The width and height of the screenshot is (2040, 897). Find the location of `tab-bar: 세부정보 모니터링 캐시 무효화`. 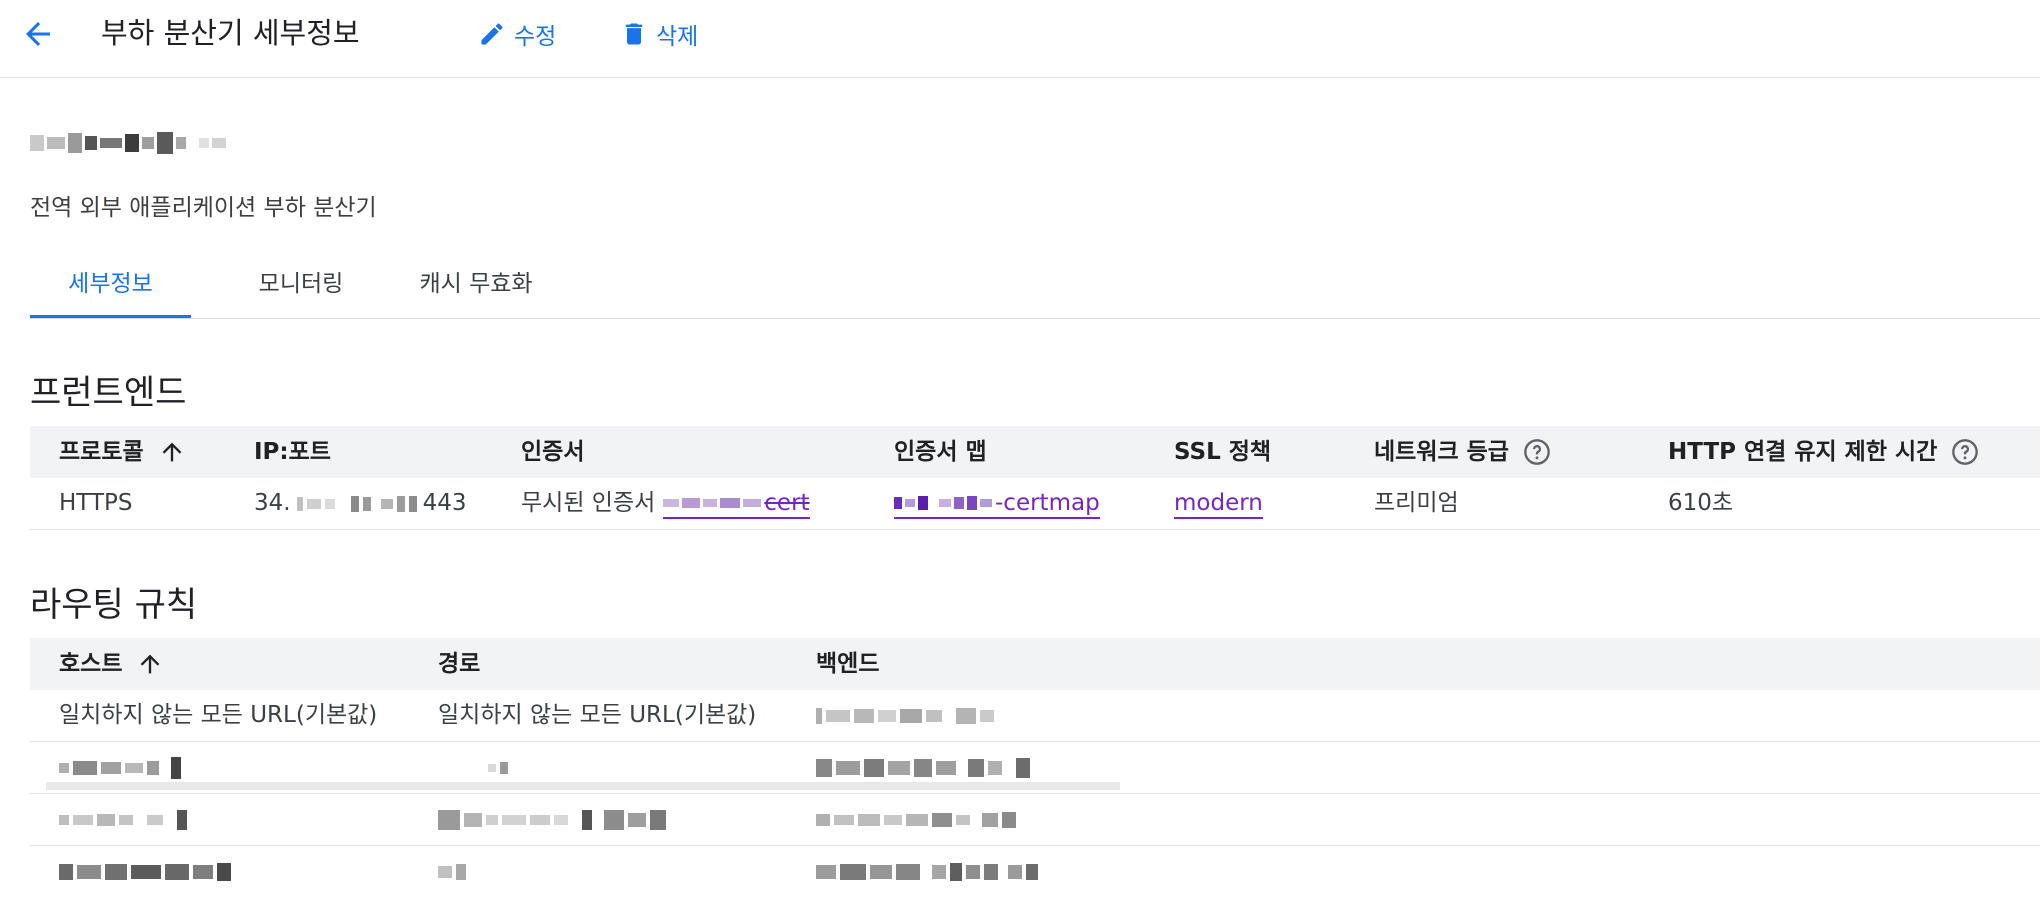

tab-bar: 세부정보 모니터링 캐시 무효화 is located at coordinates (1035, 289).